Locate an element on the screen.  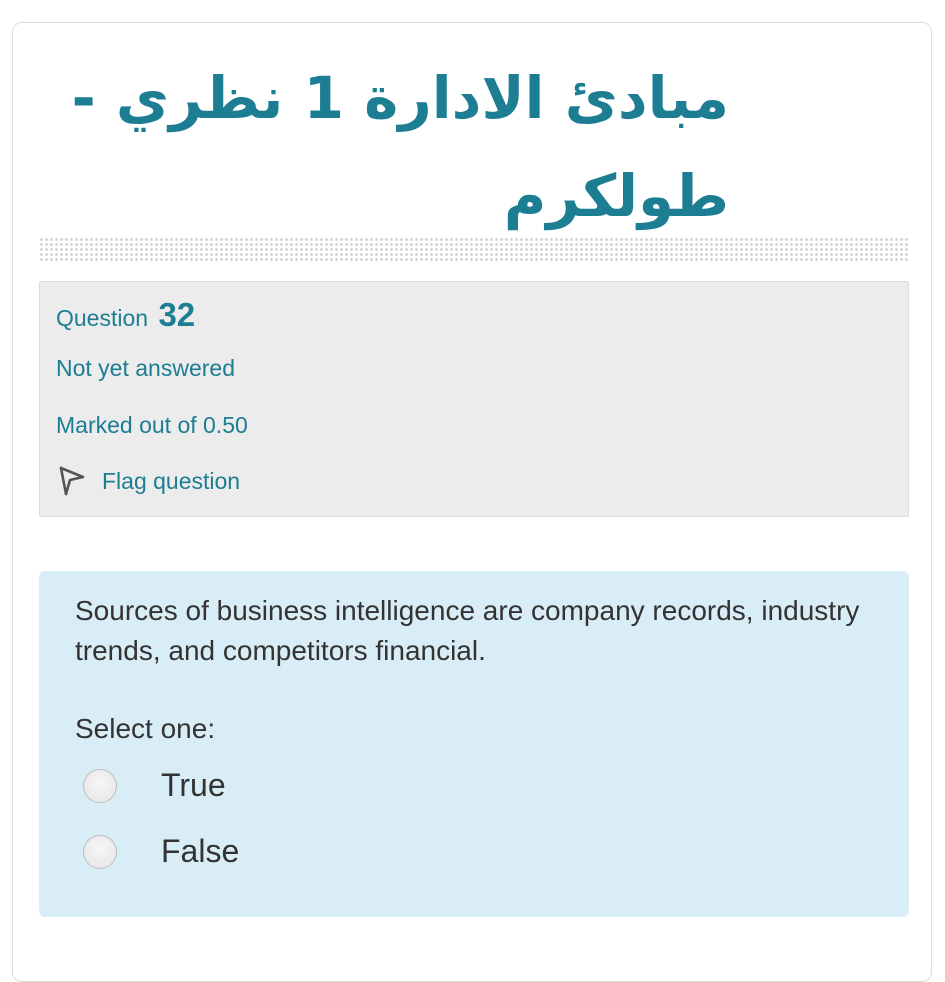
dotted-separator is located at coordinates (474, 250).